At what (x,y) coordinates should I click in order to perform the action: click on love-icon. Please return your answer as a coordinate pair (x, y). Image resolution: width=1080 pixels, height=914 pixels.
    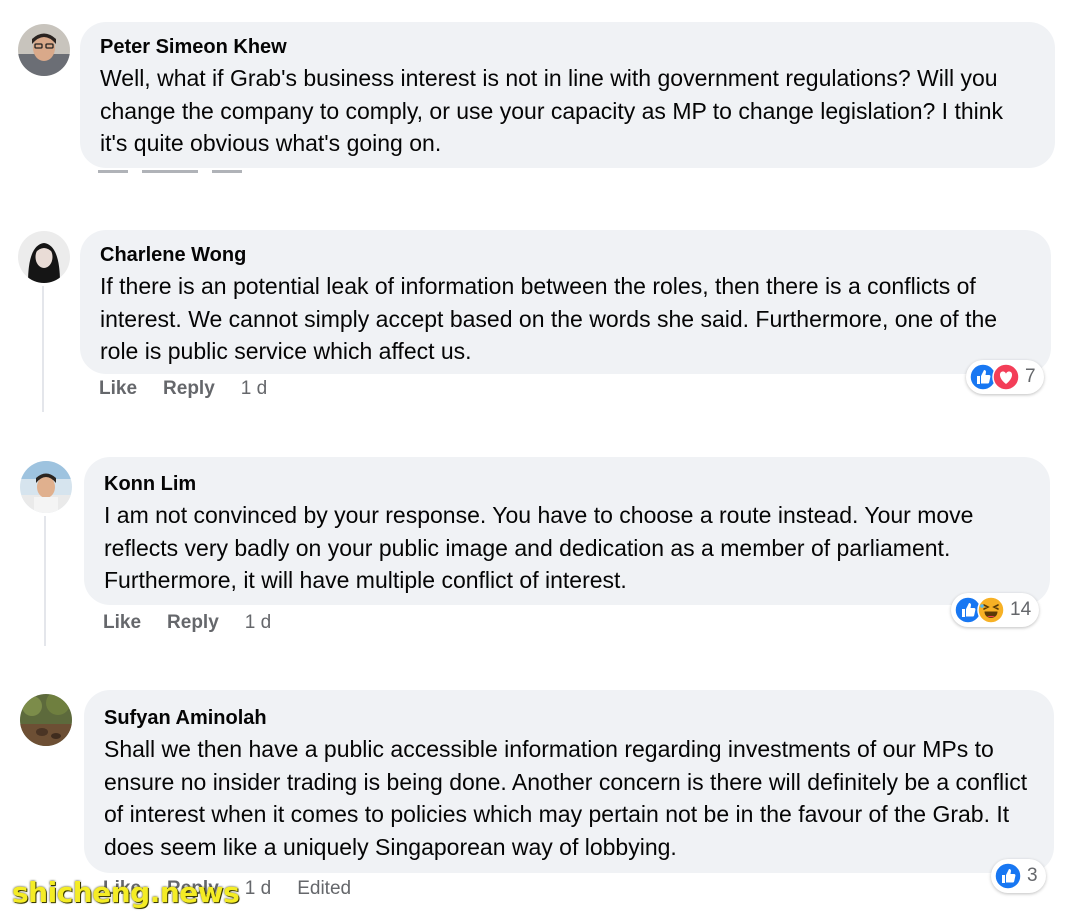
    Looking at the image, I should click on (1006, 377).